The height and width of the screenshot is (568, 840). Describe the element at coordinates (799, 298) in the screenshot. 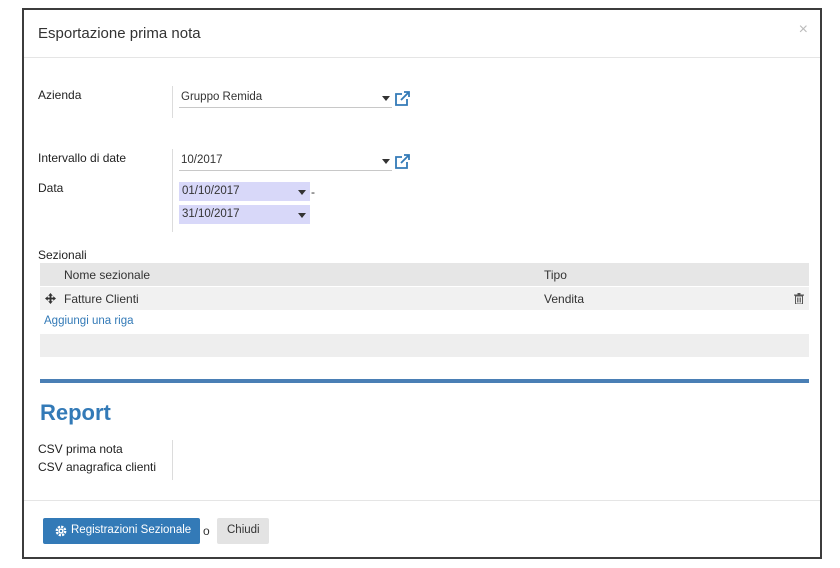

I see `trash-icon` at that location.